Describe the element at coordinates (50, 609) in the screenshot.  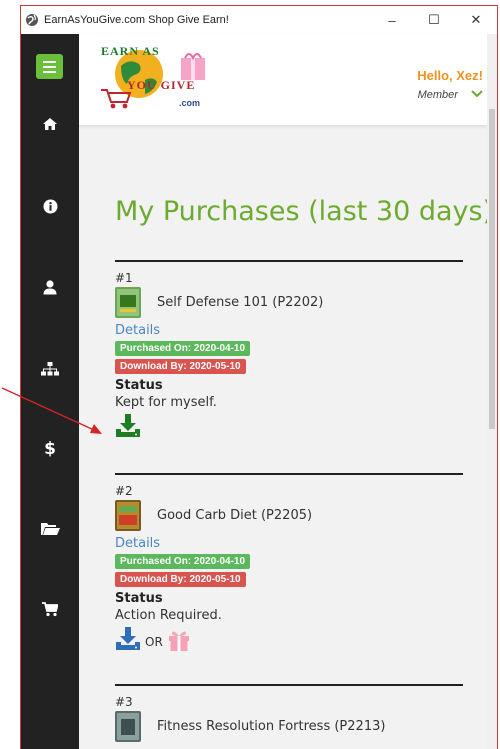
I see `cart-icon` at that location.